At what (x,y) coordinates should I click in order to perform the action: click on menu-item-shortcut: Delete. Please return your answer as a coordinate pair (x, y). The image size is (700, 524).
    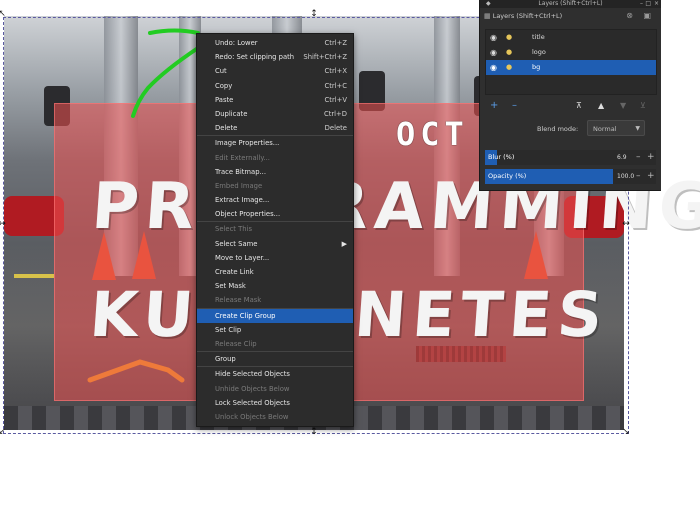
    Looking at the image, I should click on (335, 128).